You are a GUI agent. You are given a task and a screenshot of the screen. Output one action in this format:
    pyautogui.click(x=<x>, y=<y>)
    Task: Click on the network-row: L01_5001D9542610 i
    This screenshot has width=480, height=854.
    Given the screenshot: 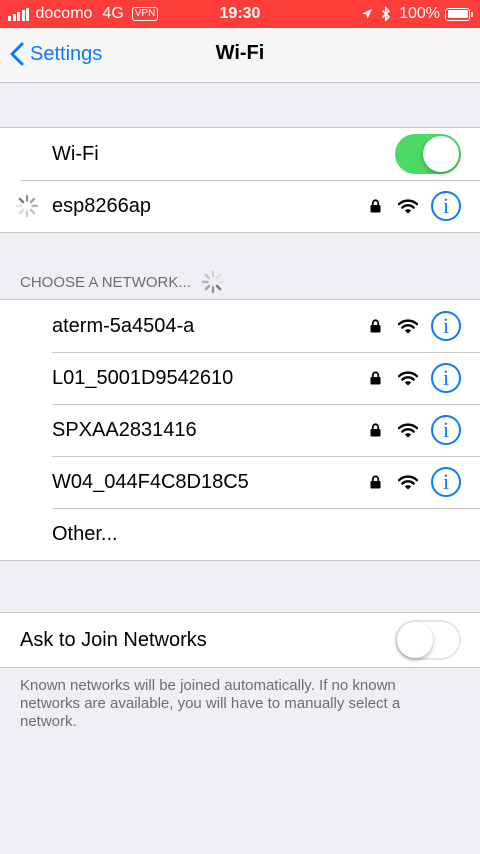 What is the action you would take?
    pyautogui.click(x=240, y=378)
    